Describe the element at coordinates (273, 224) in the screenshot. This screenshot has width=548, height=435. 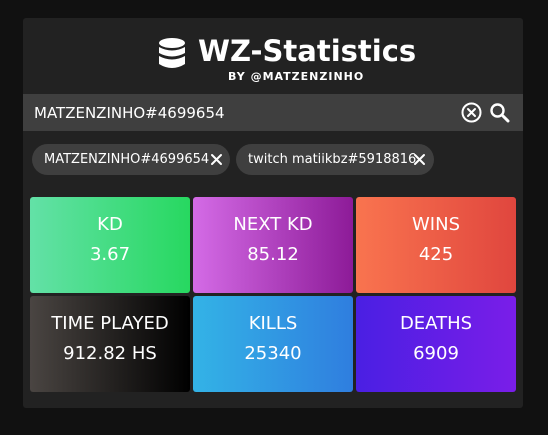
I see `stat-label: NEXT KD` at that location.